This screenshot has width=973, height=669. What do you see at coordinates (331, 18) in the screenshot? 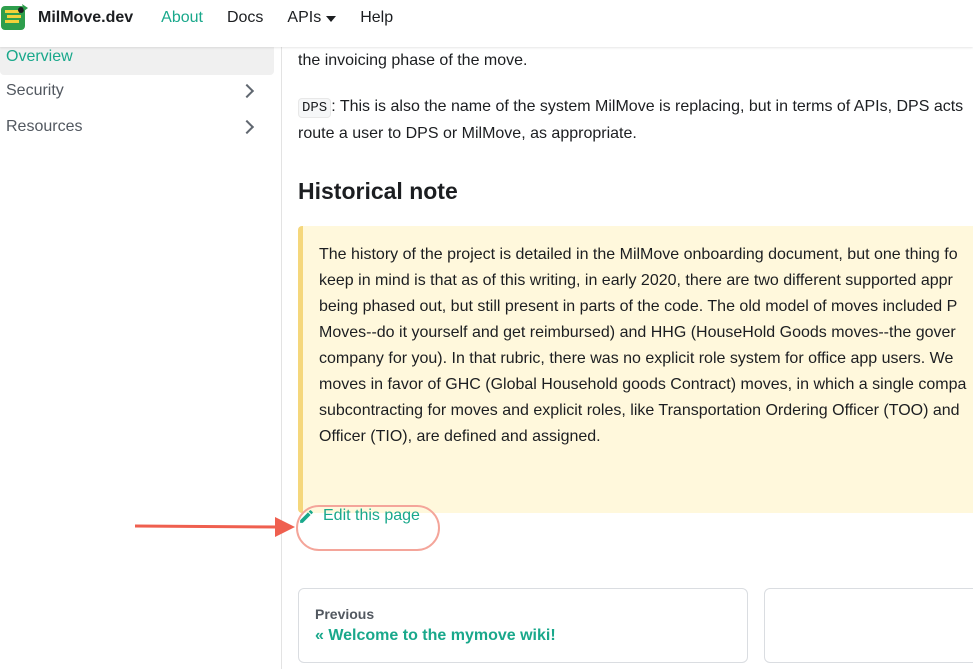
I see `caret-down-icon` at bounding box center [331, 18].